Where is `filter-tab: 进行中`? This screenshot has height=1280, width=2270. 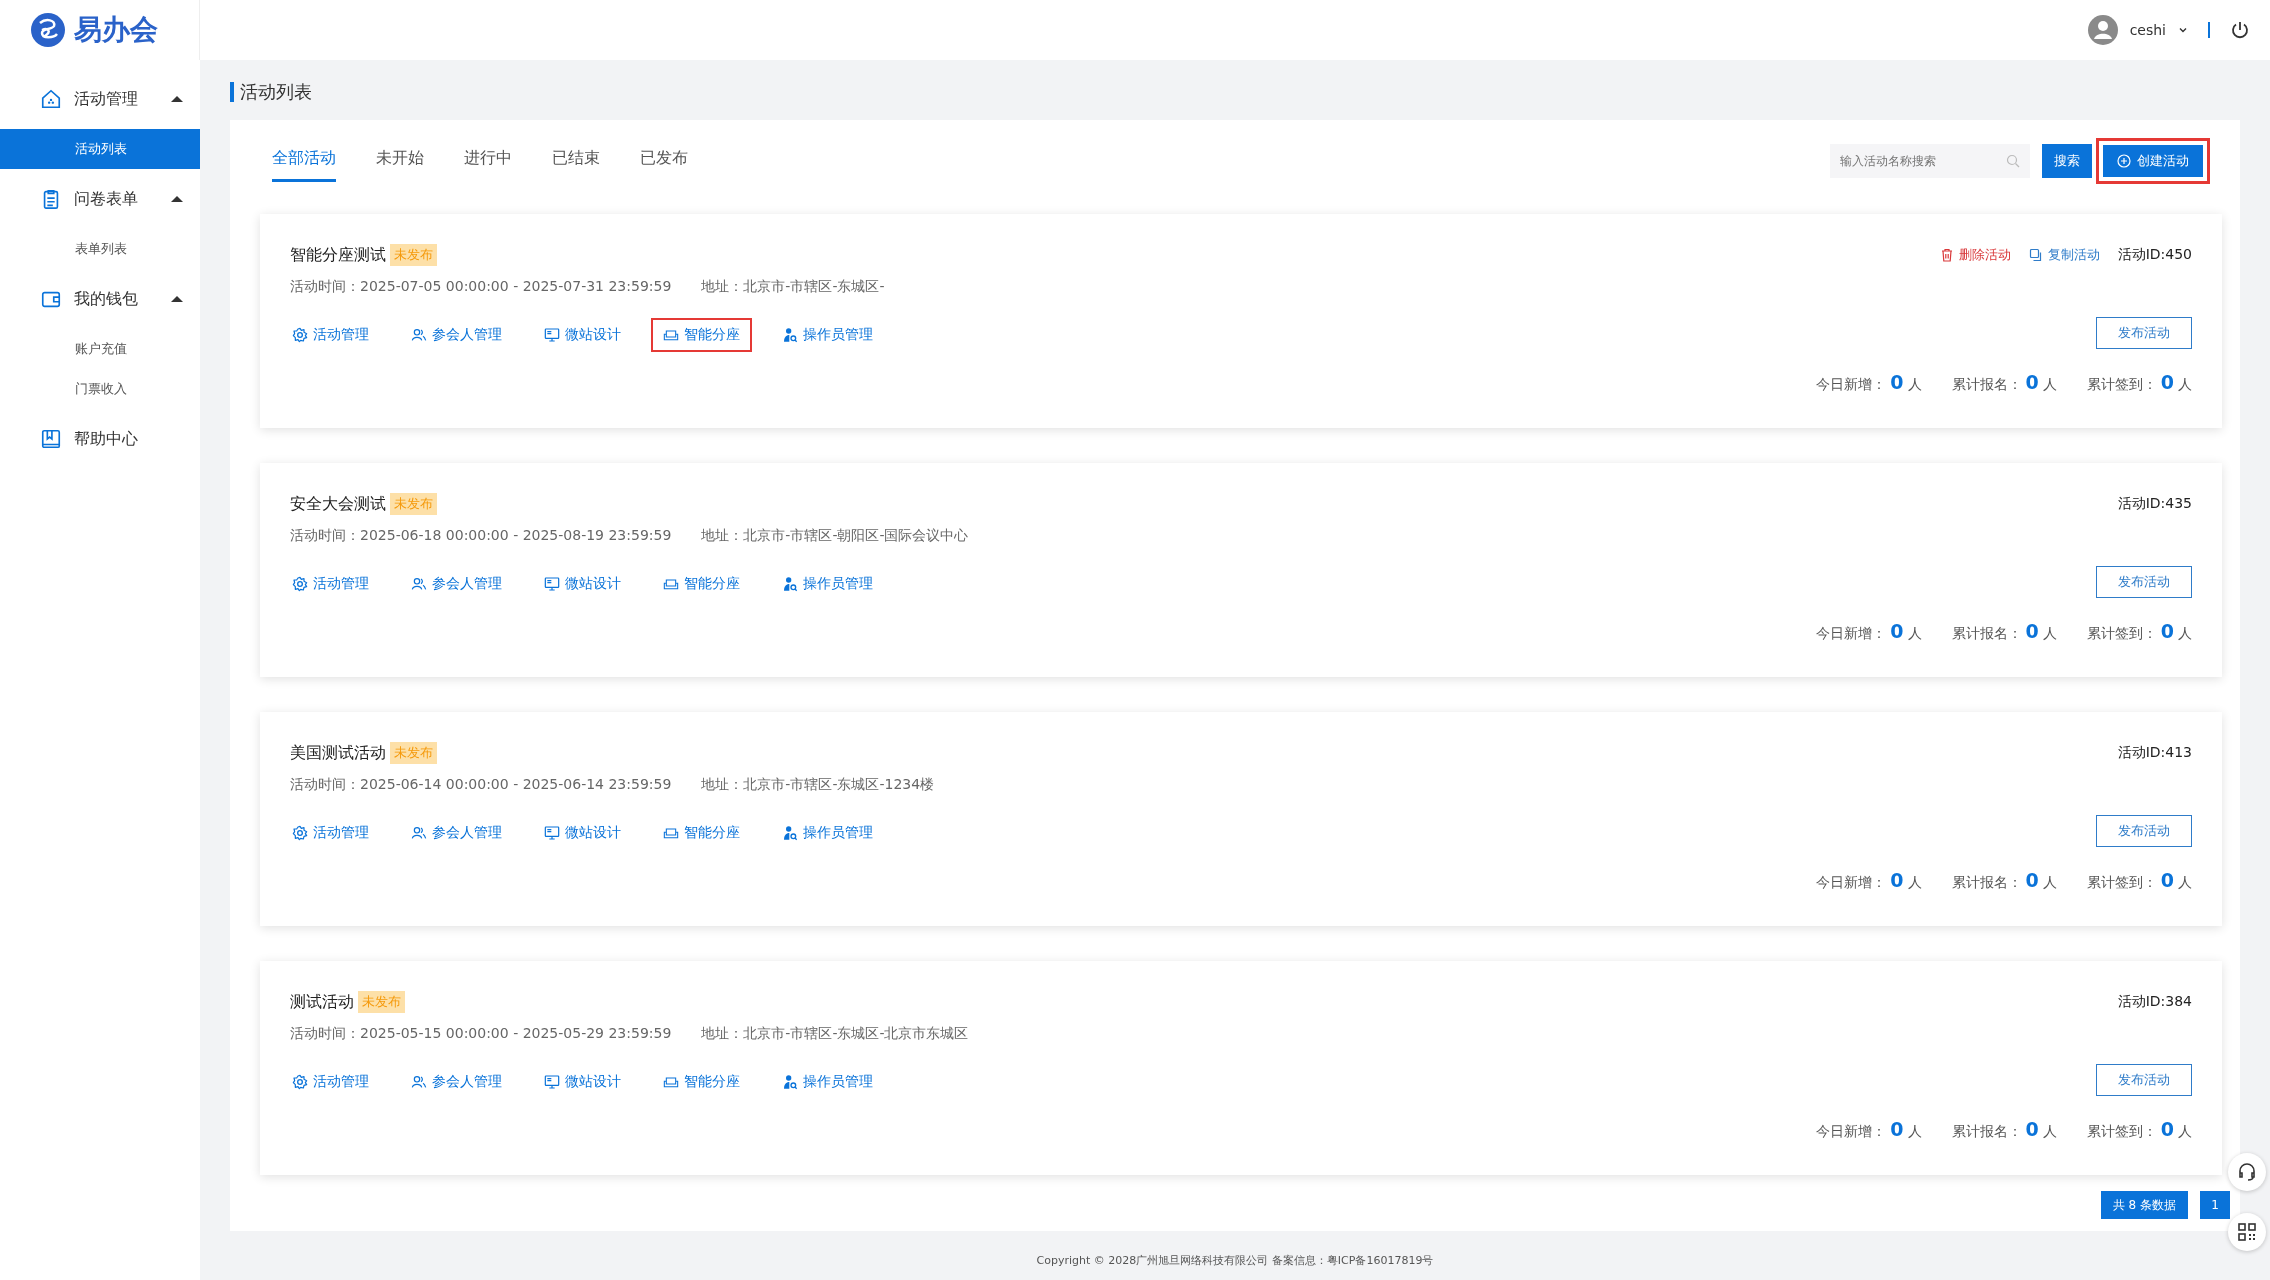
filter-tab: 进行中 is located at coordinates (488, 161).